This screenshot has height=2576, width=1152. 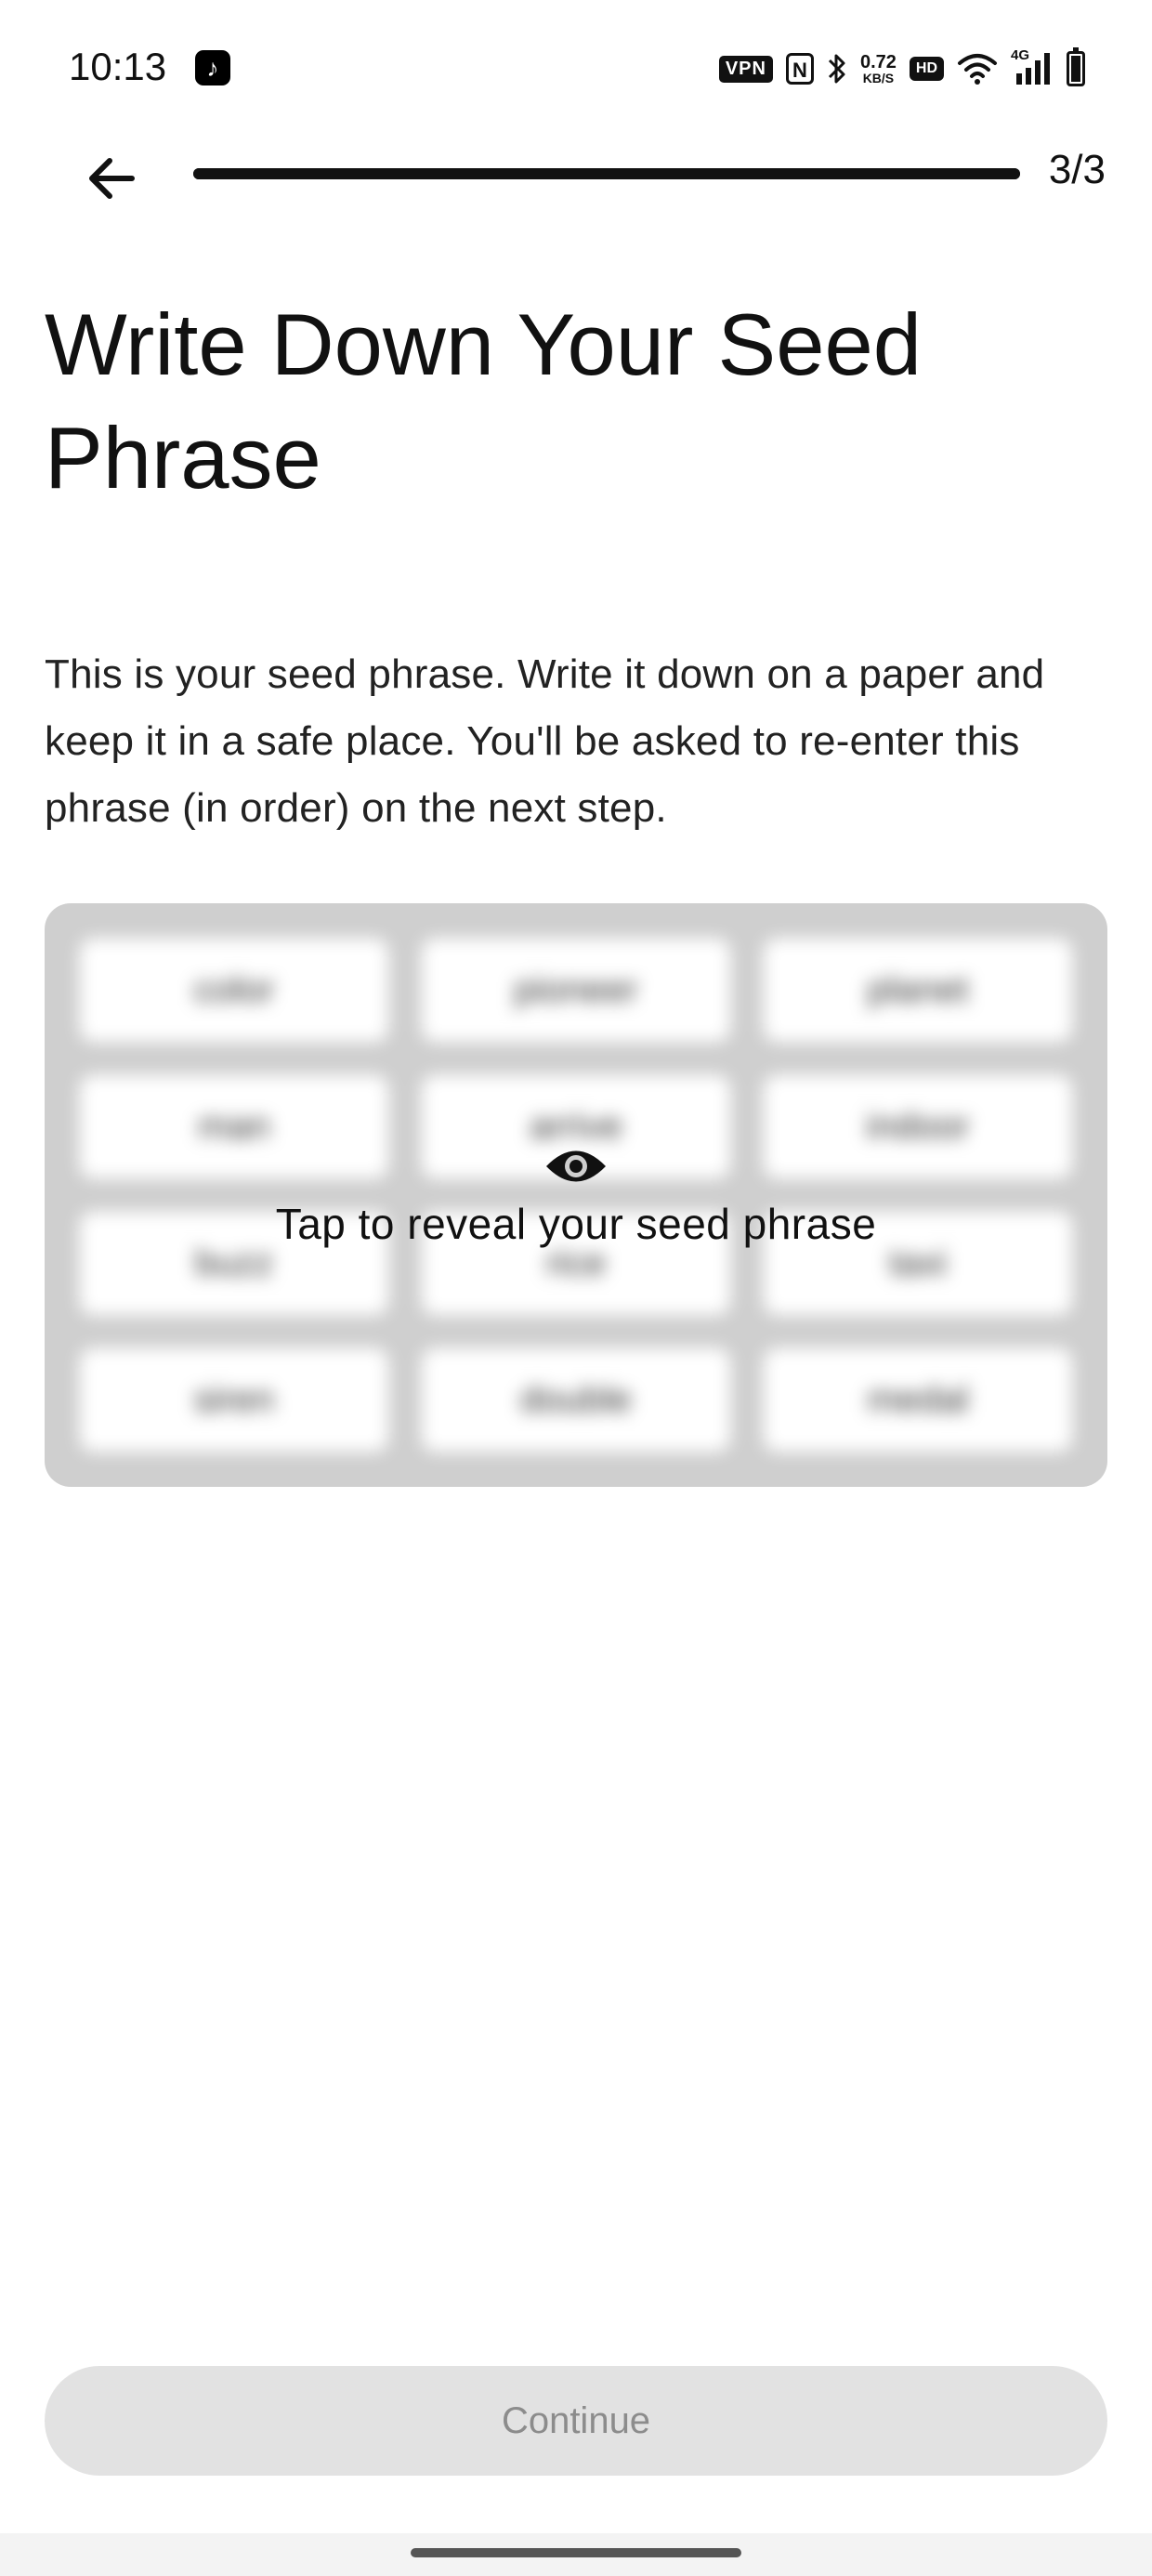 What do you see at coordinates (901, 68) in the screenshot?
I see `status-icons: VPN N 0.72 KB/S HD 4G` at bounding box center [901, 68].